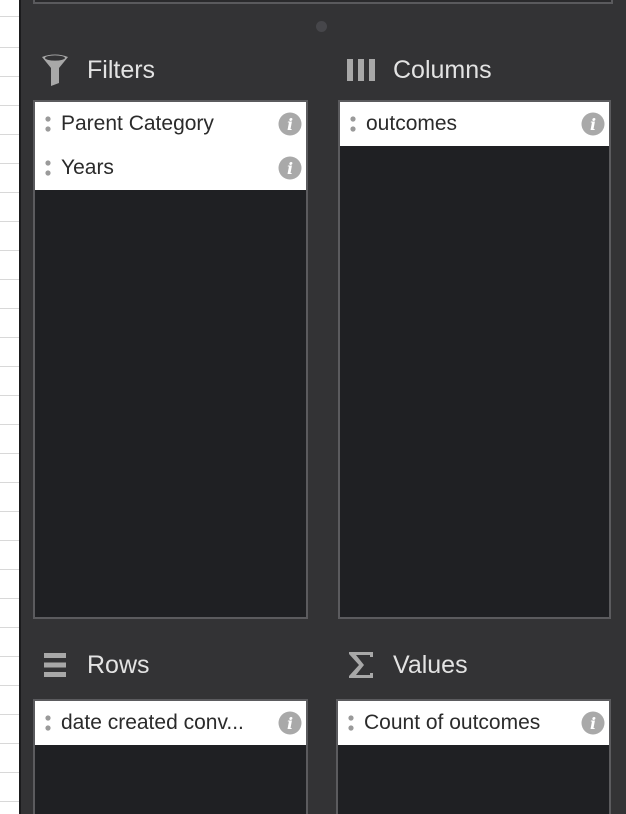  Describe the element at coordinates (55, 70) in the screenshot. I see `filter-icon` at that location.